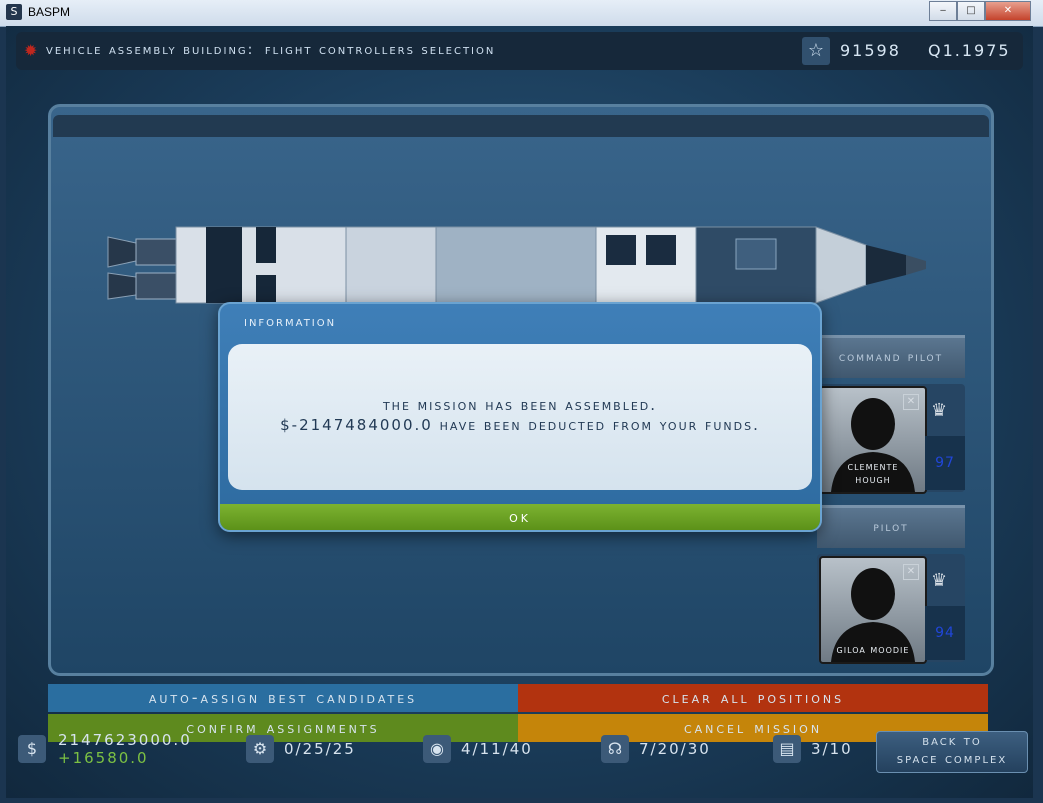 This screenshot has width=1043, height=803. I want to click on clear-all-button: Clear All Positions, so click(753, 698).